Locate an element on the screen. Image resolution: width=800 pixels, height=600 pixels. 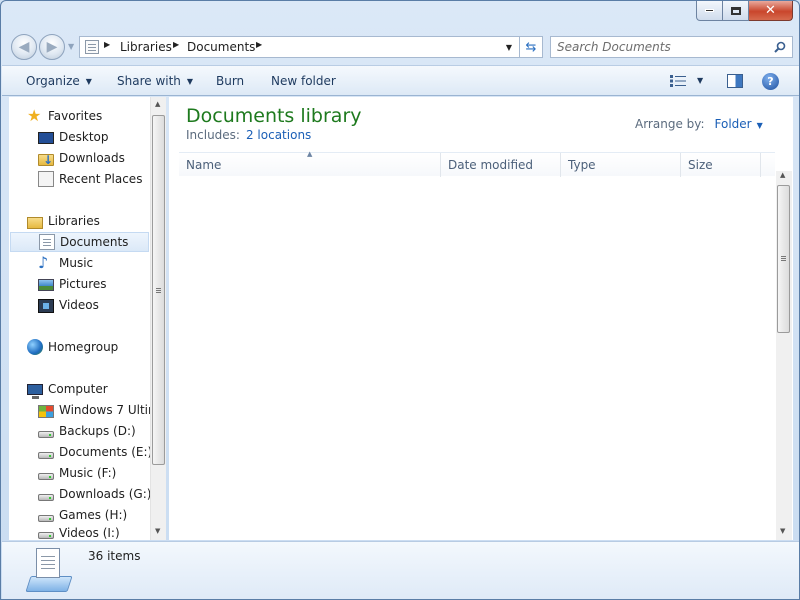
new-folder-button: New folder is located at coordinates (303, 81).